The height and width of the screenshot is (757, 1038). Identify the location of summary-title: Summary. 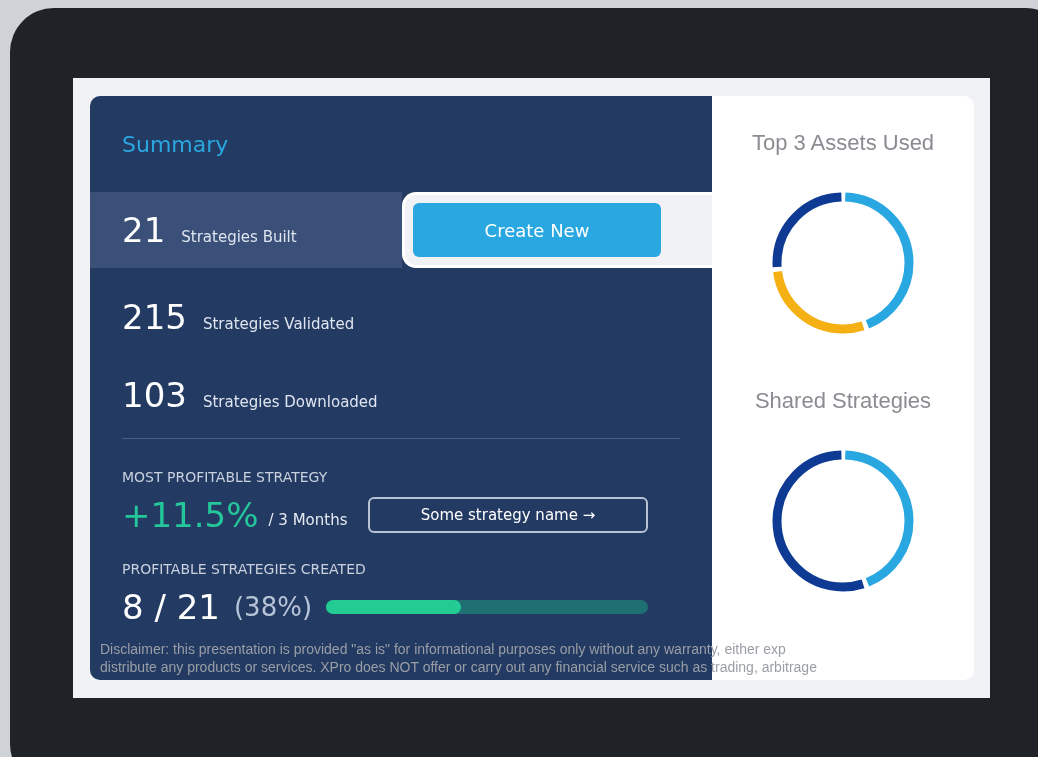
(175, 144).